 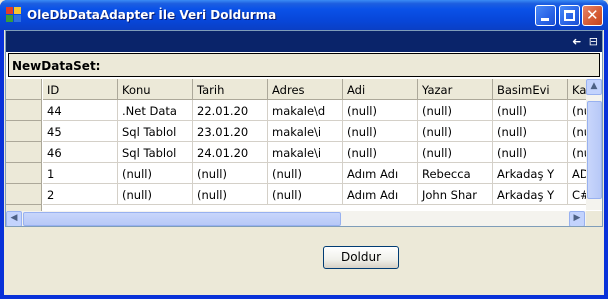 What do you see at coordinates (24, 89) in the screenshot?
I see `header-corner` at bounding box center [24, 89].